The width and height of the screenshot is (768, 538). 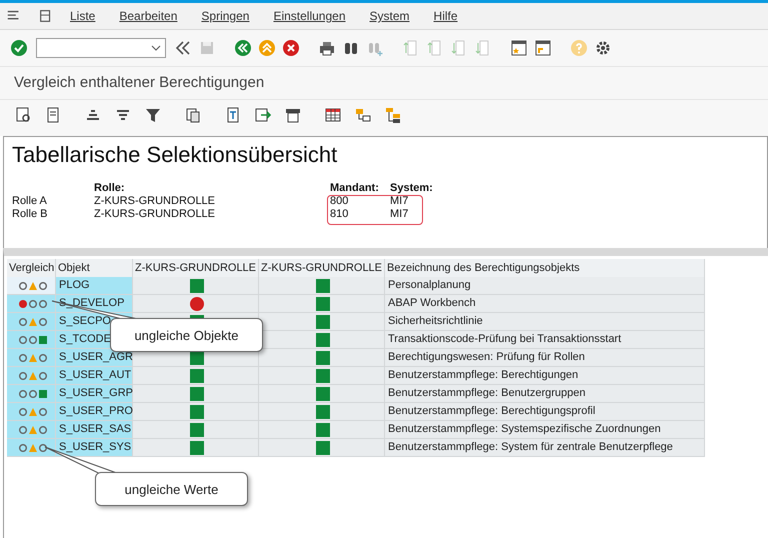 What do you see at coordinates (175, 155) in the screenshot?
I see `section-title: Tabellarische Selektionsübersicht` at bounding box center [175, 155].